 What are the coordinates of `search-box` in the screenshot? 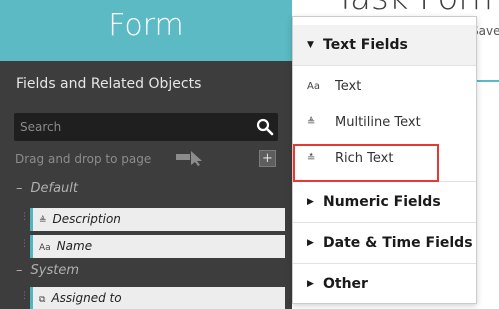 It's located at (146, 127).